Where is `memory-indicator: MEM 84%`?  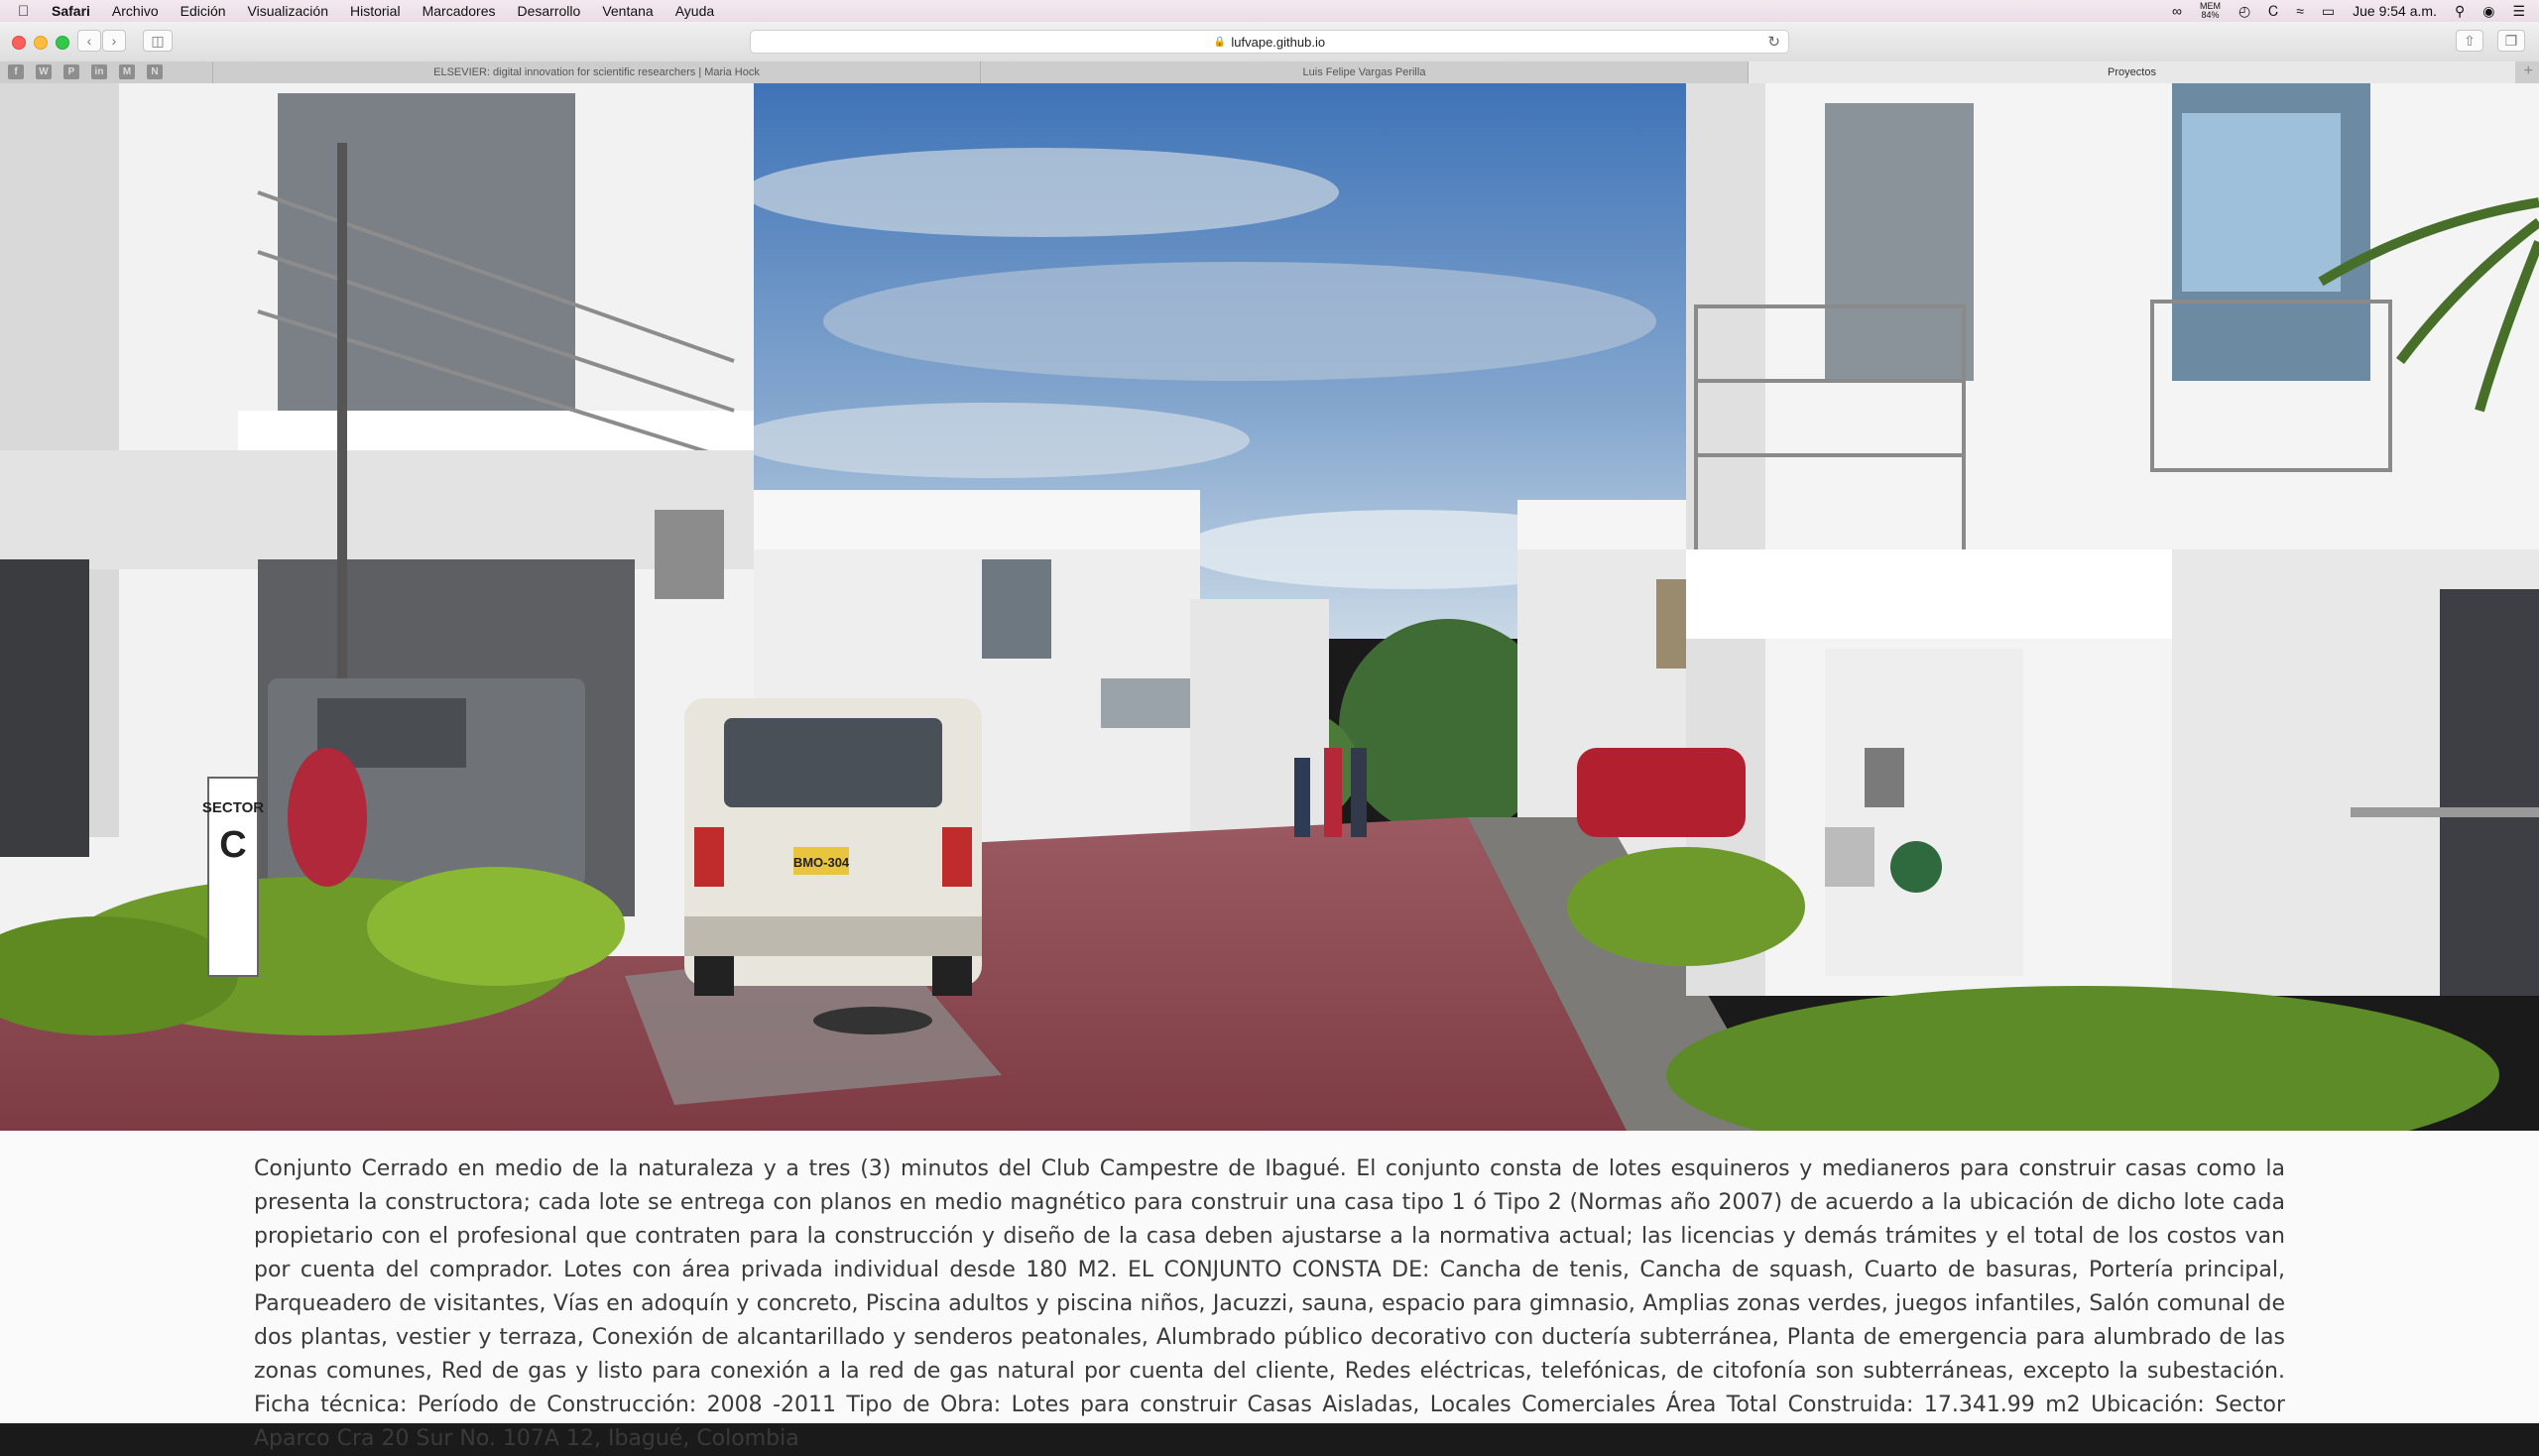
memory-indicator: MEM 84% is located at coordinates (2210, 11).